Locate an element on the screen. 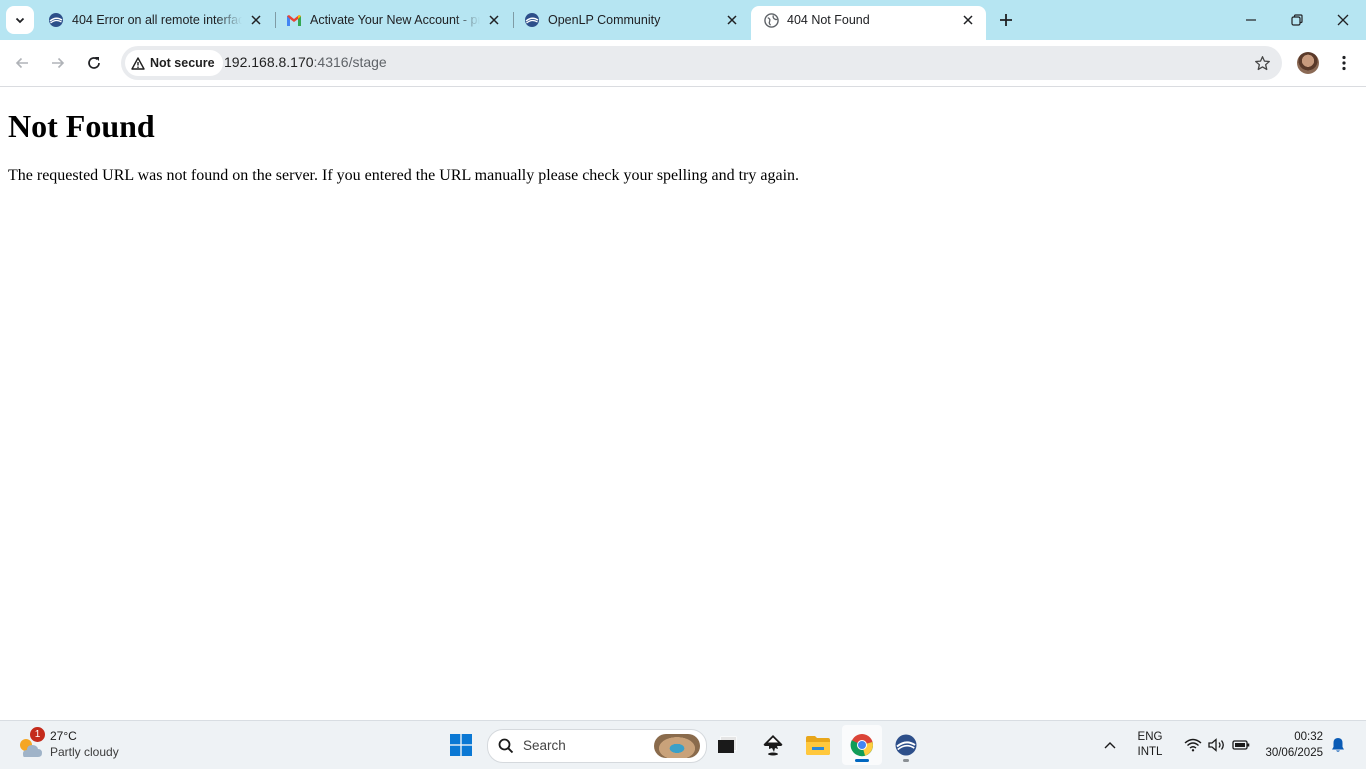  browser-toolbar: Not secure 192.168.8.170:4316/stage is located at coordinates (683, 63).